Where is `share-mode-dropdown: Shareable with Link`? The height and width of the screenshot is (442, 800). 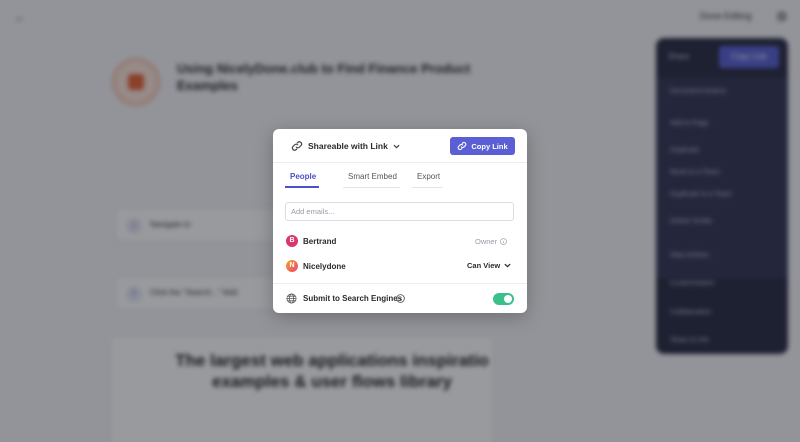
share-mode-dropdown: Shareable with Link is located at coordinates (346, 146).